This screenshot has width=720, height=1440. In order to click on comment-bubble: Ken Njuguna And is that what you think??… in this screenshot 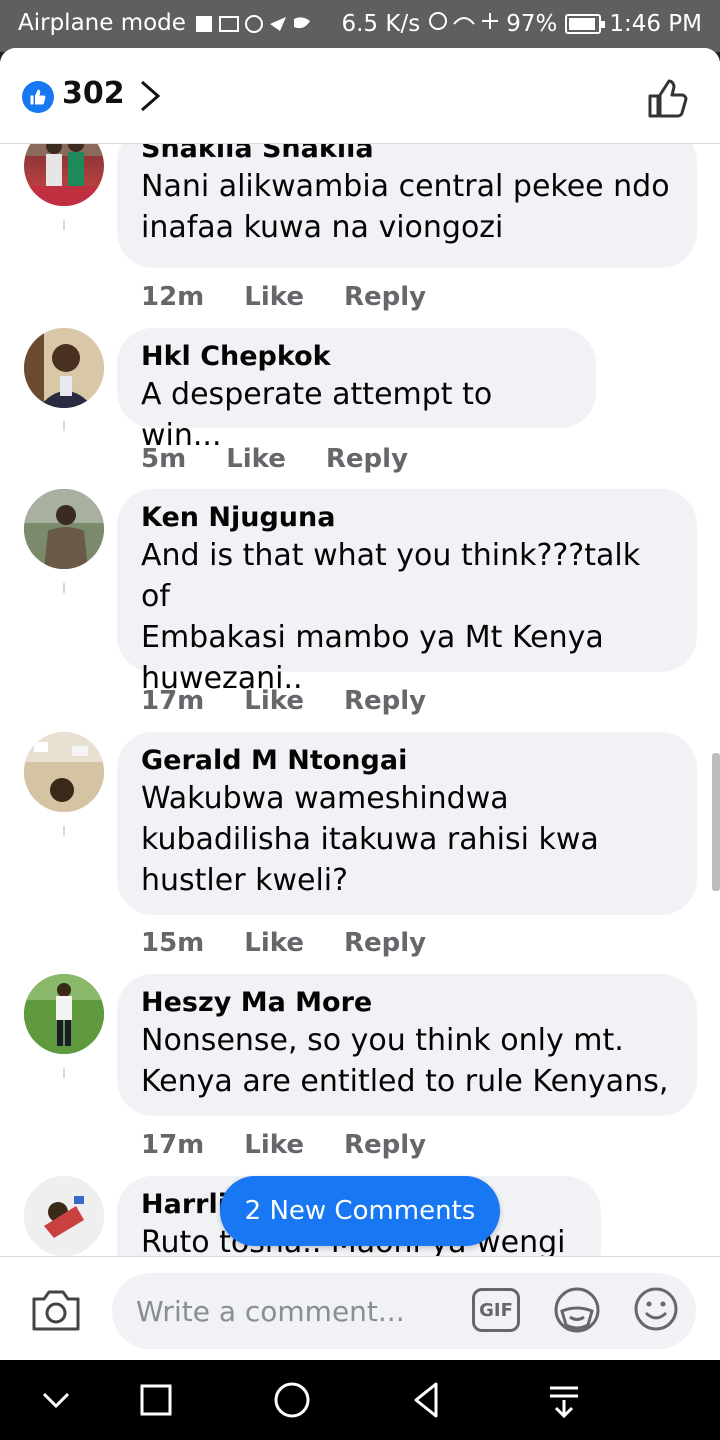, I will do `click(407, 592)`.